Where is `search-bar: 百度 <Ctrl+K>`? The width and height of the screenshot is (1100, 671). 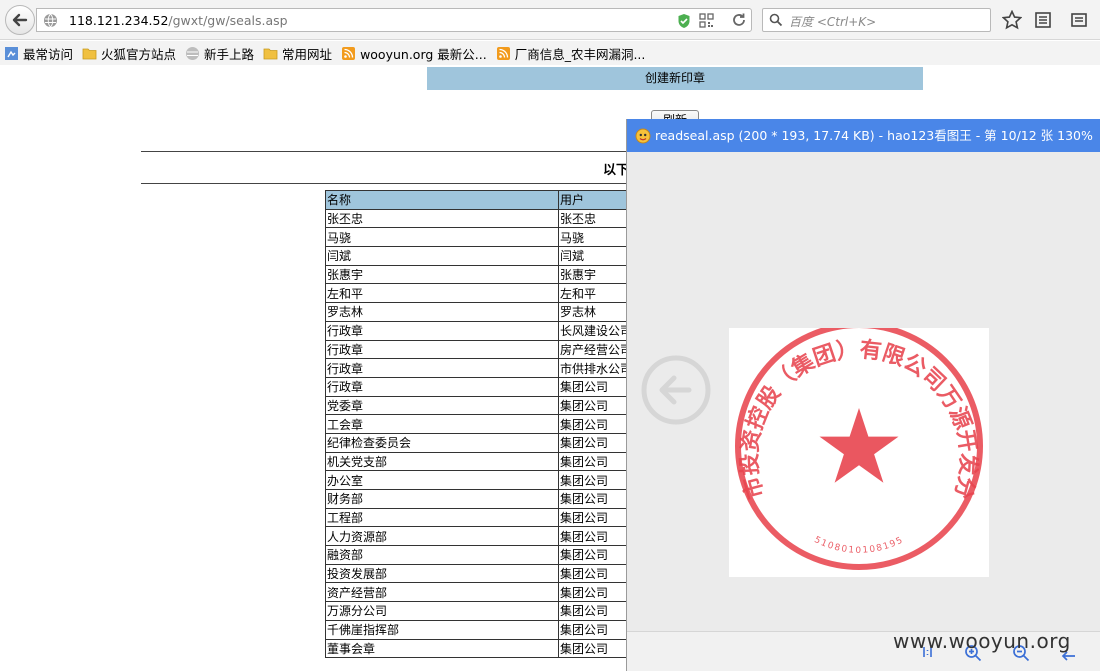 search-bar: 百度 <Ctrl+K> is located at coordinates (876, 20).